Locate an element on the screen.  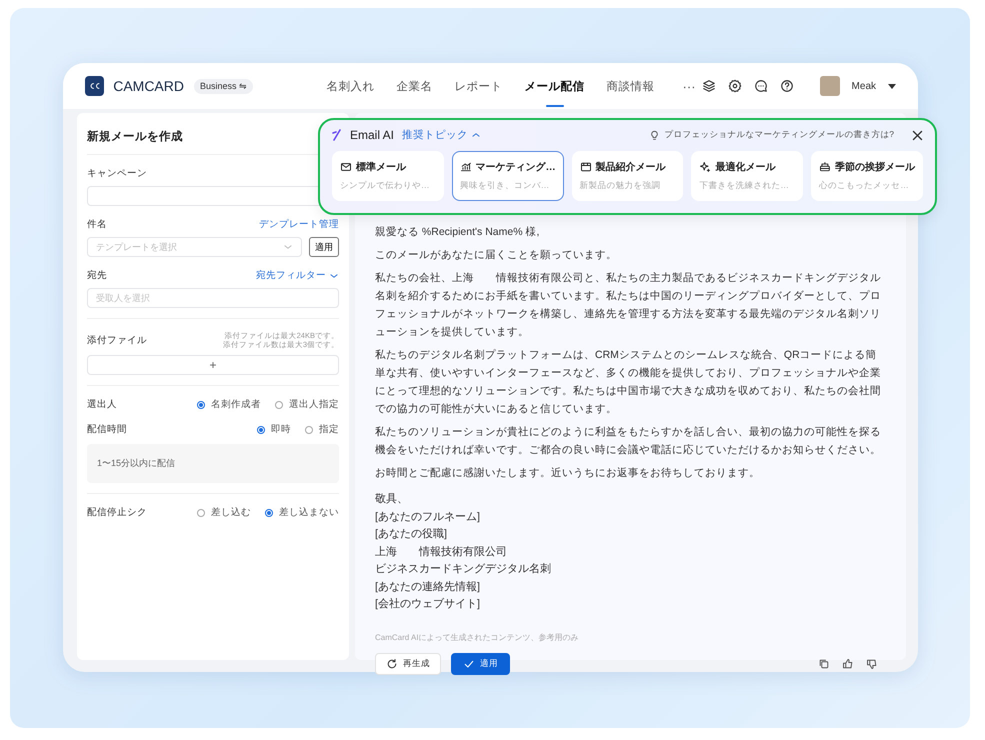
email-paragraph: お時間とご配慮に感謝いたします。近いうちにお返事をお待ちしております。 is located at coordinates (568, 473).